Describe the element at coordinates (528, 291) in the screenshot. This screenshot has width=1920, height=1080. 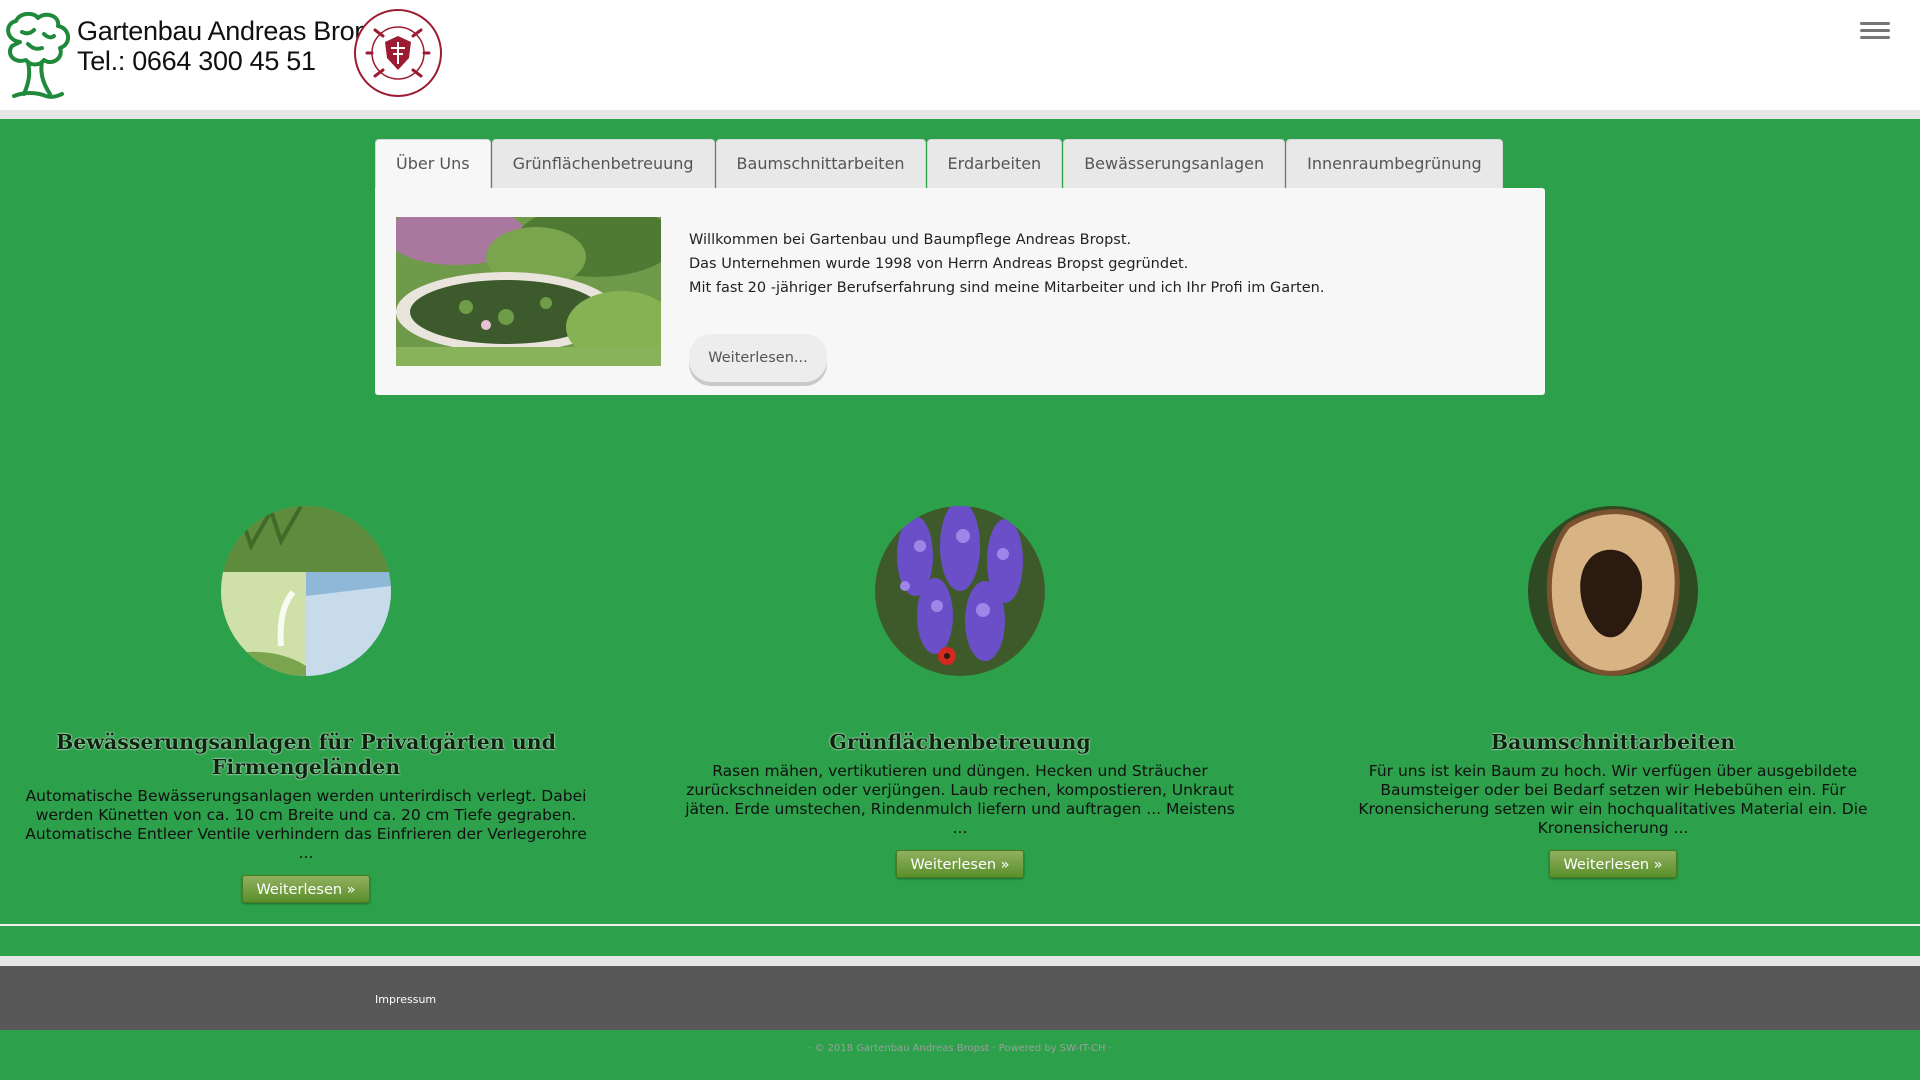
I see `garden-pond-image` at that location.